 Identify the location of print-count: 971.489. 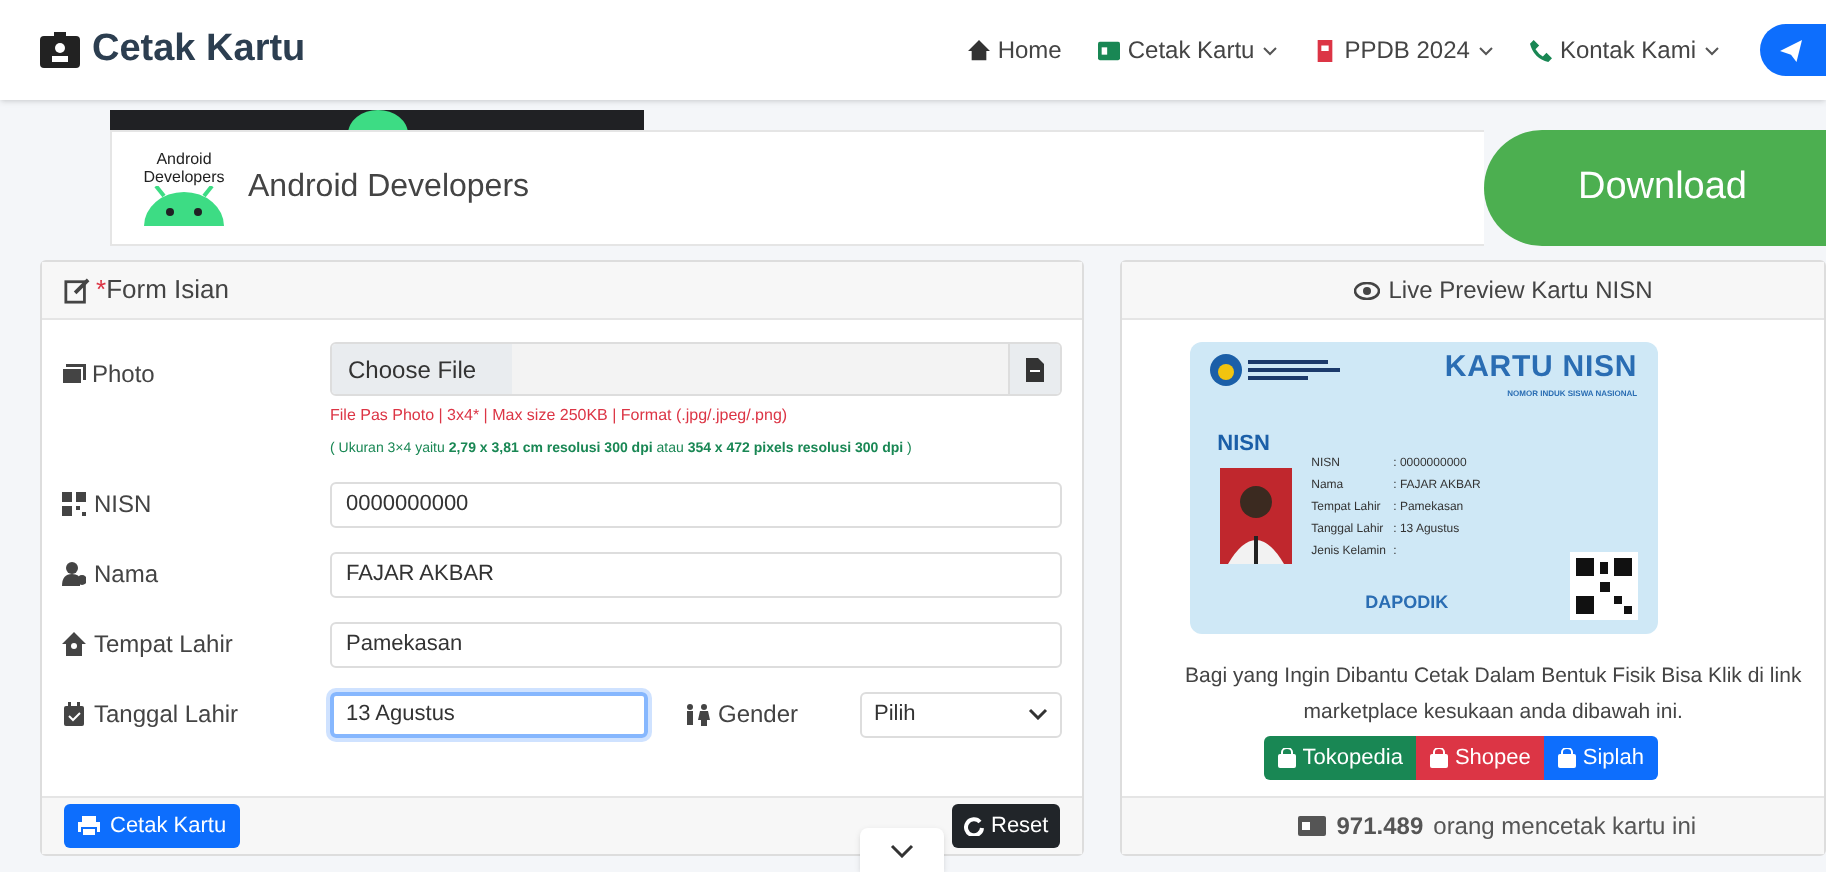
(1380, 827).